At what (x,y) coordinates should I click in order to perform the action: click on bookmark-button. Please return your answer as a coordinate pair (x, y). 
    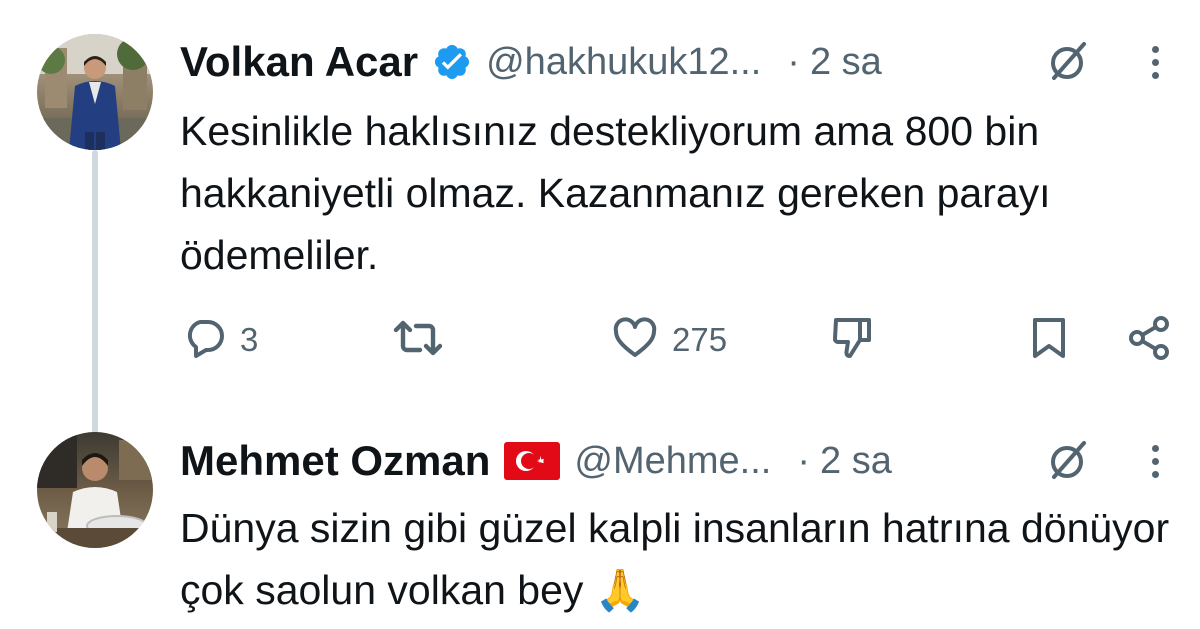
    Looking at the image, I should click on (1049, 340).